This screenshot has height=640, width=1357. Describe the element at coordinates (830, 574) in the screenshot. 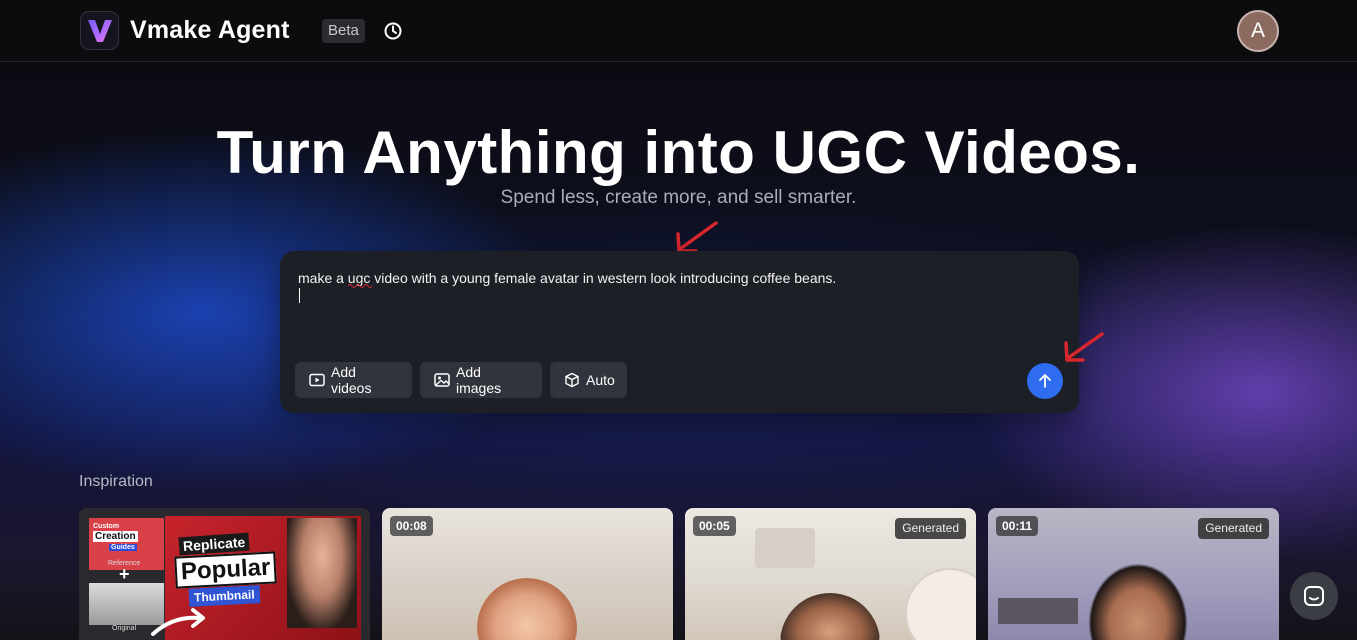

I see `inspiration-card: 00:05 Generated` at that location.